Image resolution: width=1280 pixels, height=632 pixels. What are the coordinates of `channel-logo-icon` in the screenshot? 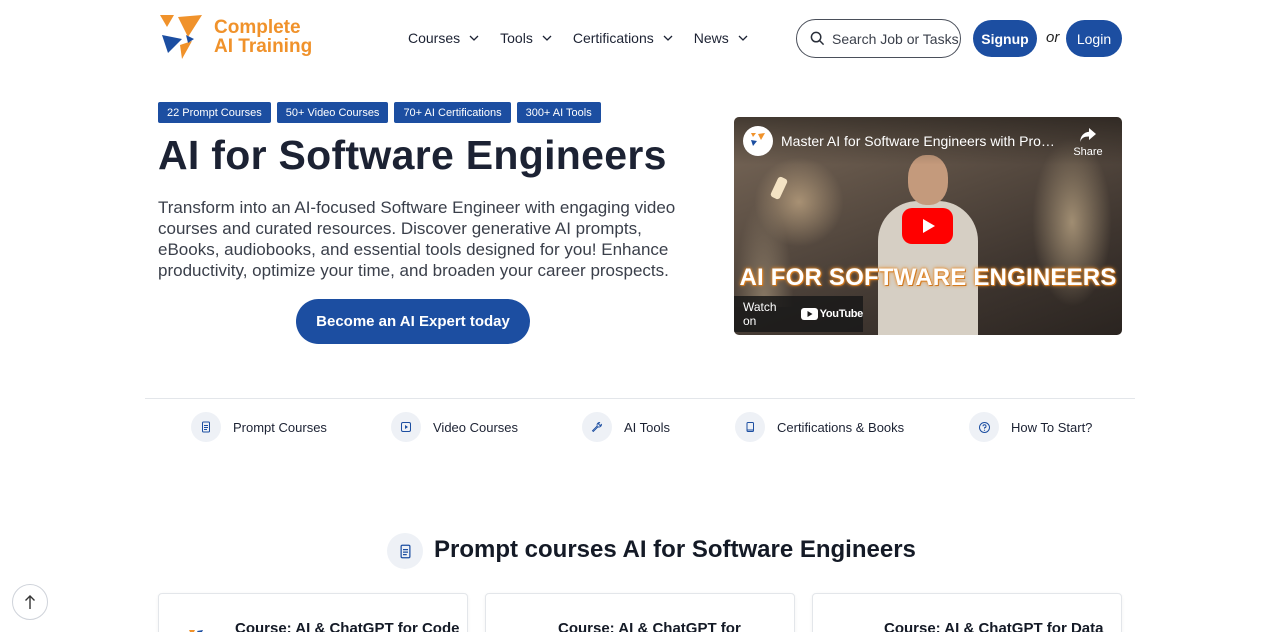 It's located at (758, 139).